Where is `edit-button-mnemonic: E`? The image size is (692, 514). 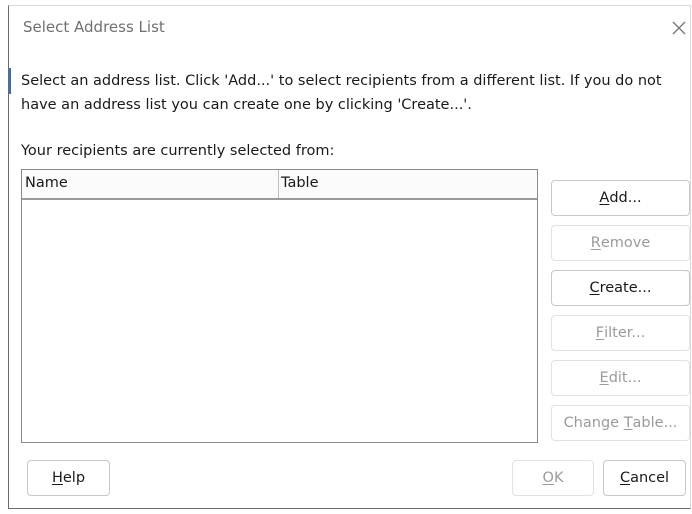
edit-button-mnemonic: E is located at coordinates (604, 378).